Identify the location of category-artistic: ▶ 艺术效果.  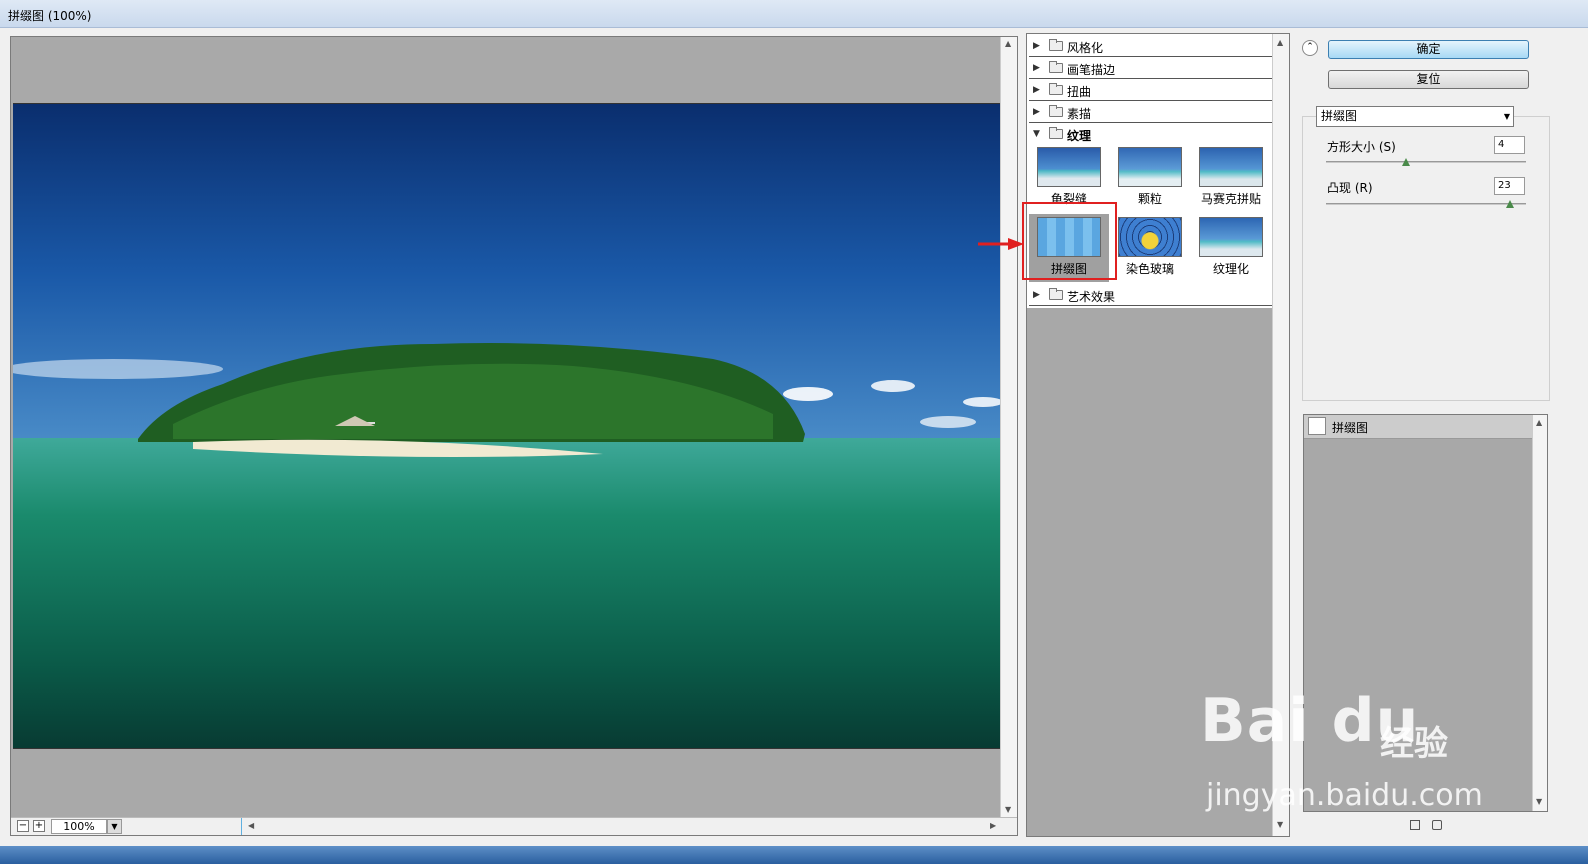
(1151, 295).